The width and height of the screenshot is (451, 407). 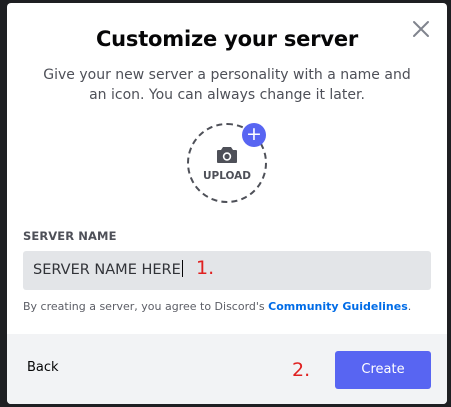 I want to click on dialog-title: Customize your server, so click(x=227, y=39).